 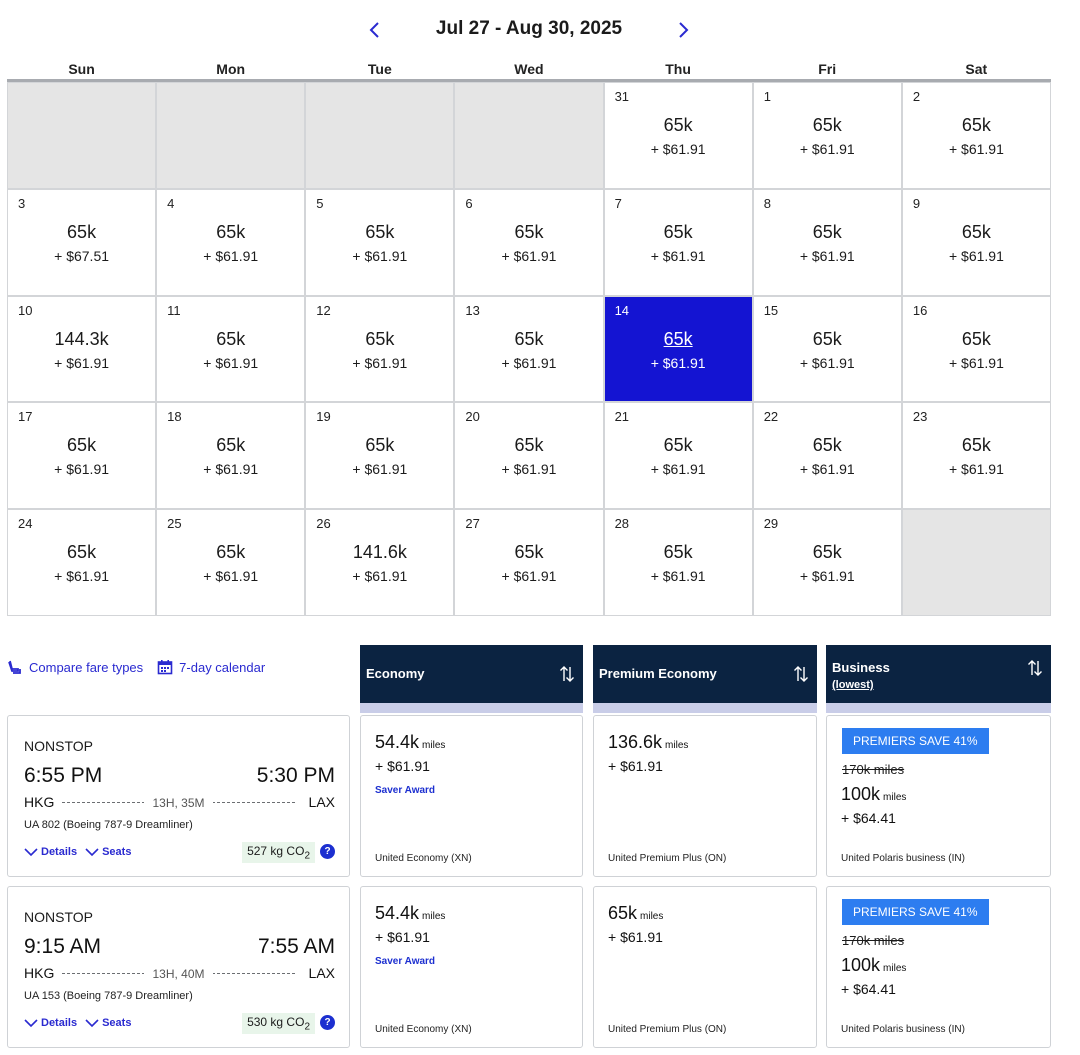 What do you see at coordinates (82, 562) in the screenshot?
I see `calendar-day: 24 65k + $61.91` at bounding box center [82, 562].